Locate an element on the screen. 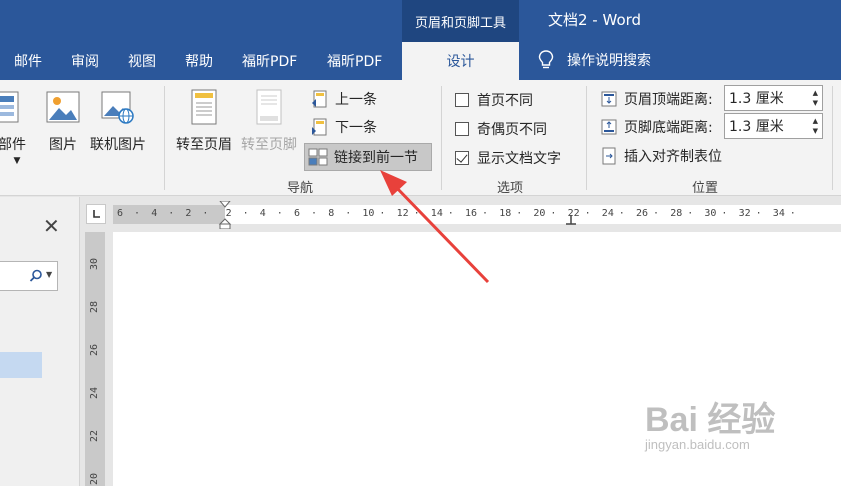 Image resolution: width=841 pixels, height=486 pixels. online-picture-icon is located at coordinates (117, 107).